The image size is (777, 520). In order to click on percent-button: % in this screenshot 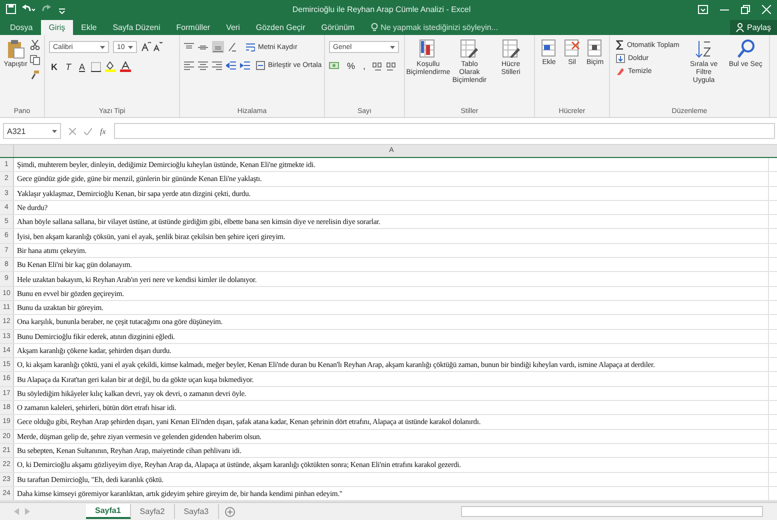, I will do `click(351, 66)`.